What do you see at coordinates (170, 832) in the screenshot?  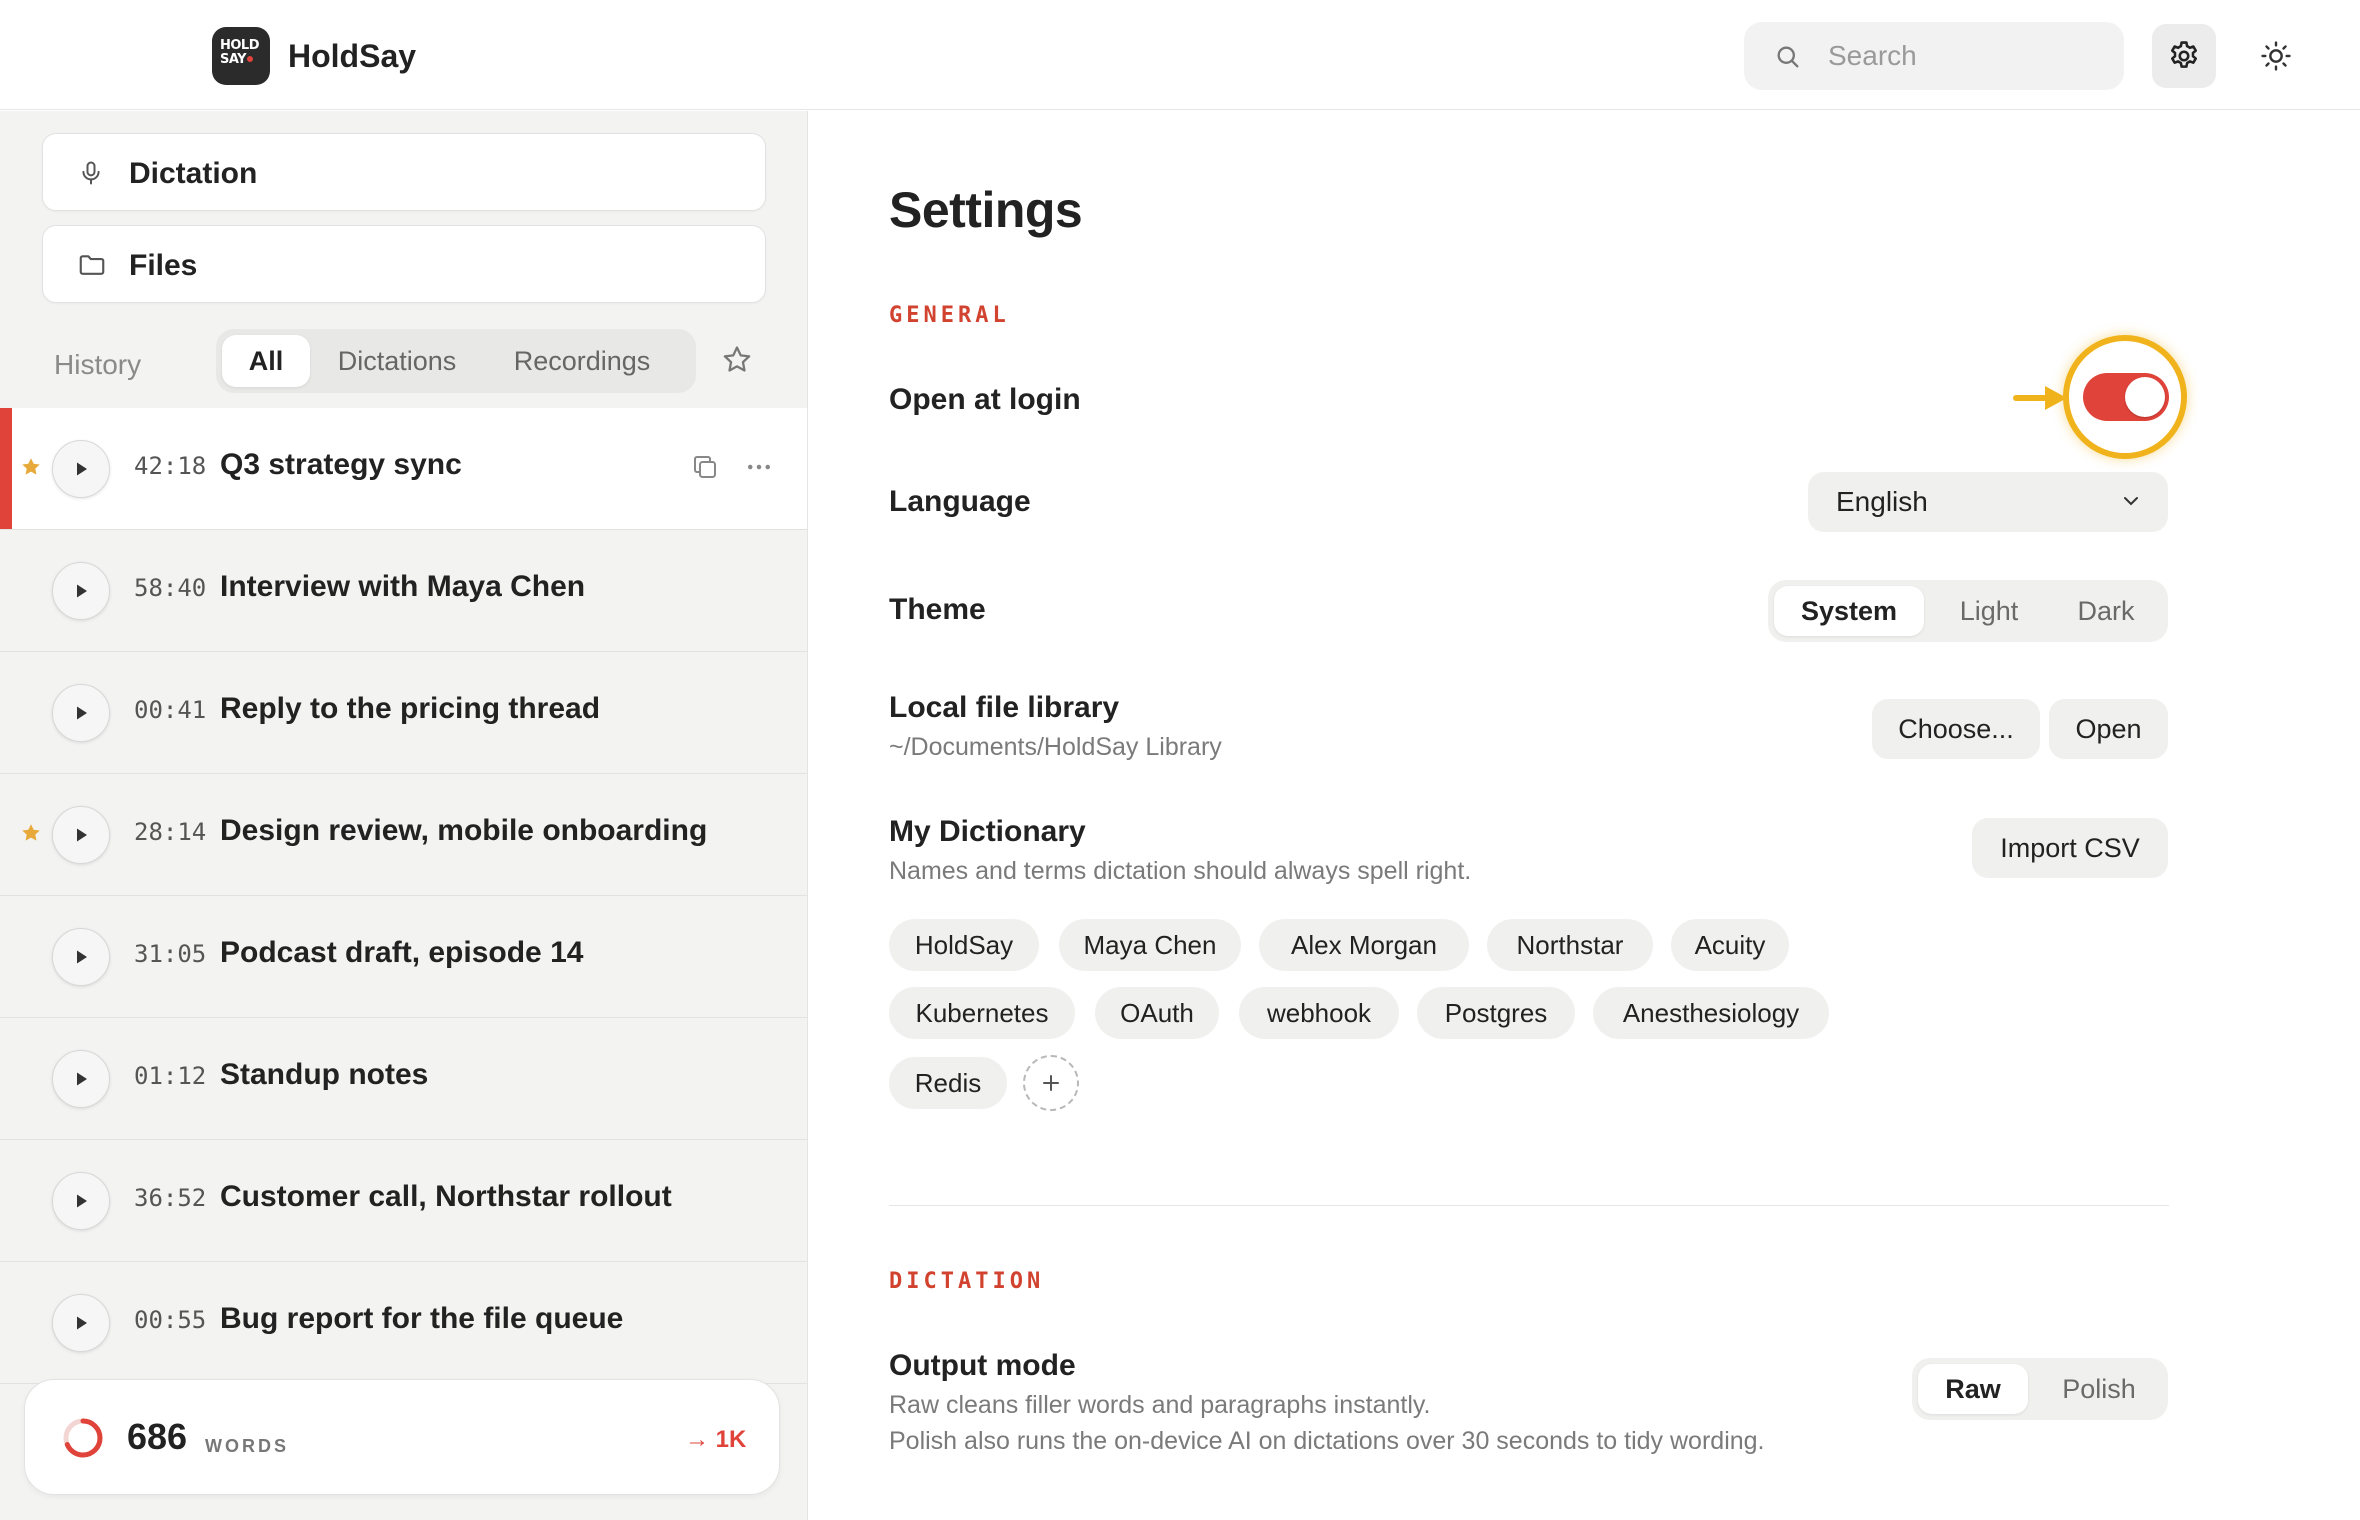 I see `row-duration: 28:14` at bounding box center [170, 832].